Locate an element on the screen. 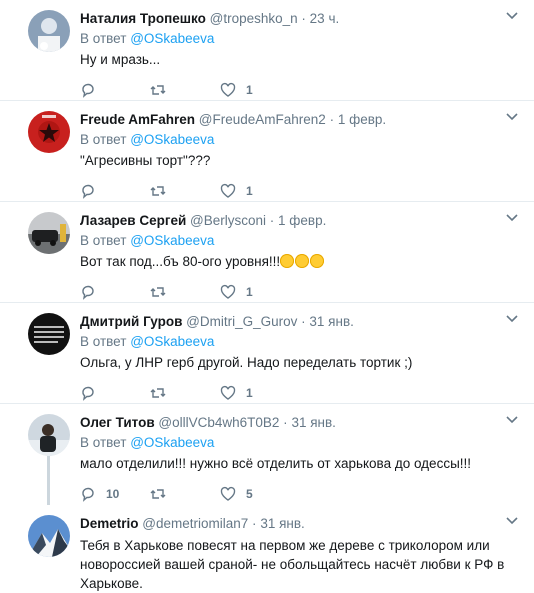 The height and width of the screenshot is (593, 534). display-name: Лазарев Сергей is located at coordinates (133, 220).